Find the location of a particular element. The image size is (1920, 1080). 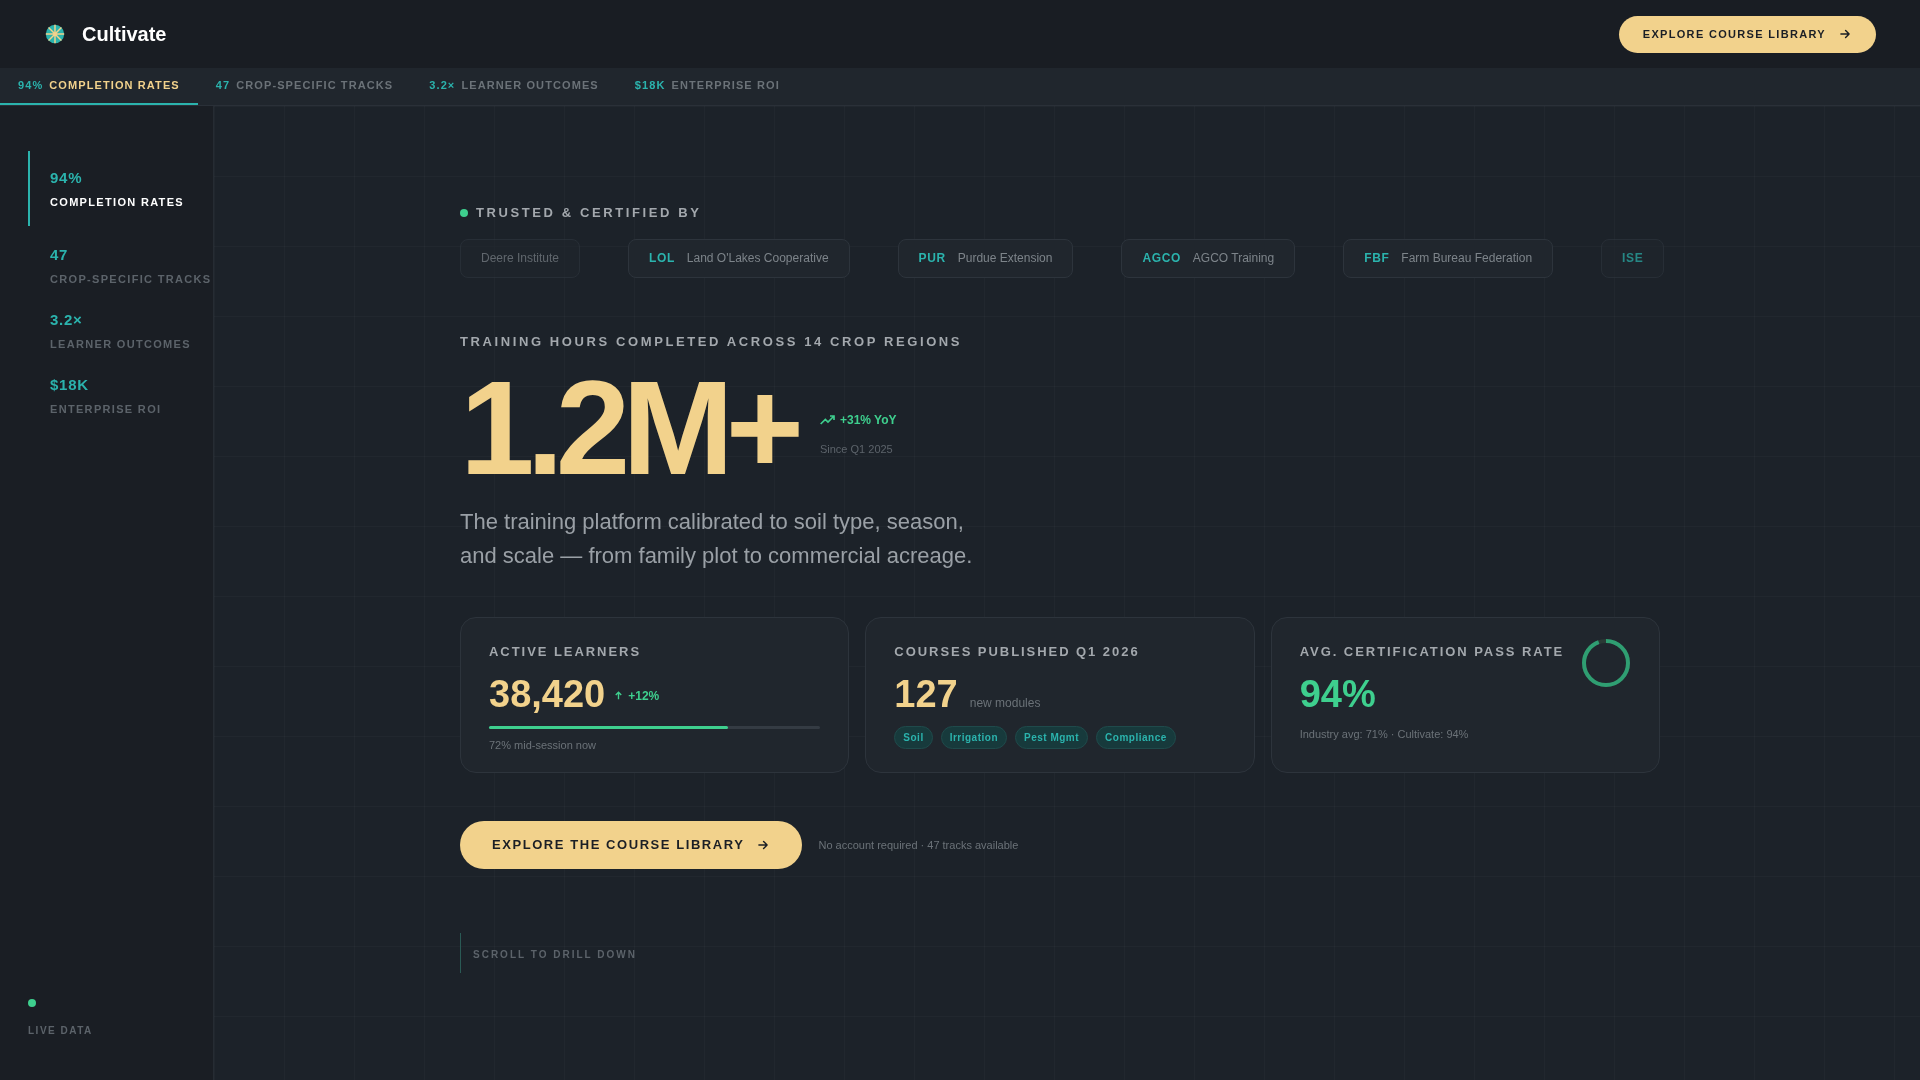

brand-name: Cultivate is located at coordinates (124, 34).